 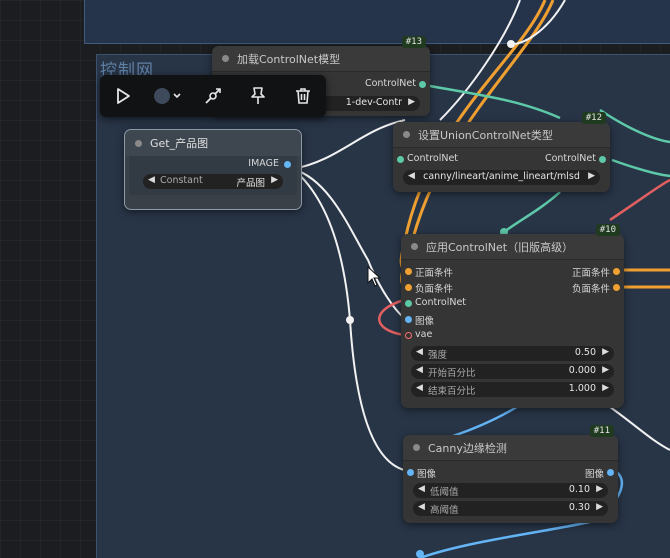 I want to click on bypass-icon, so click(x=213, y=96).